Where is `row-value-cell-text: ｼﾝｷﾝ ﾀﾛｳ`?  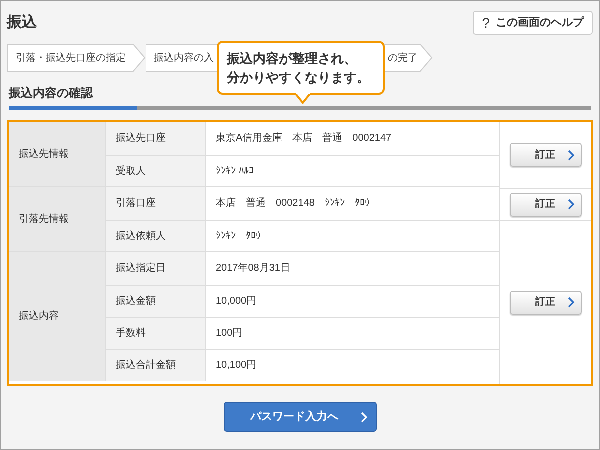 row-value-cell-text: ｼﾝｷﾝ ﾀﾛｳ is located at coordinates (238, 237).